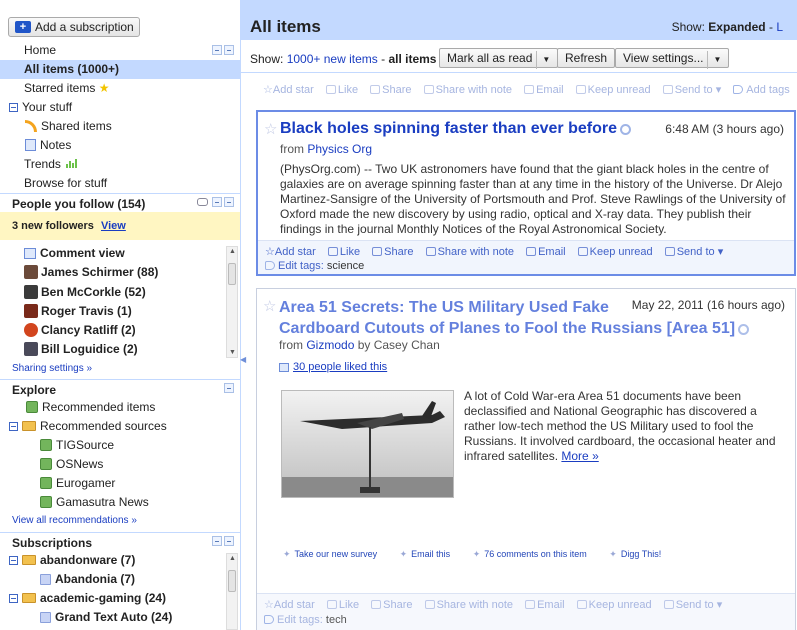  What do you see at coordinates (120, 483) in the screenshot?
I see `source-item: Eurogamer` at bounding box center [120, 483].